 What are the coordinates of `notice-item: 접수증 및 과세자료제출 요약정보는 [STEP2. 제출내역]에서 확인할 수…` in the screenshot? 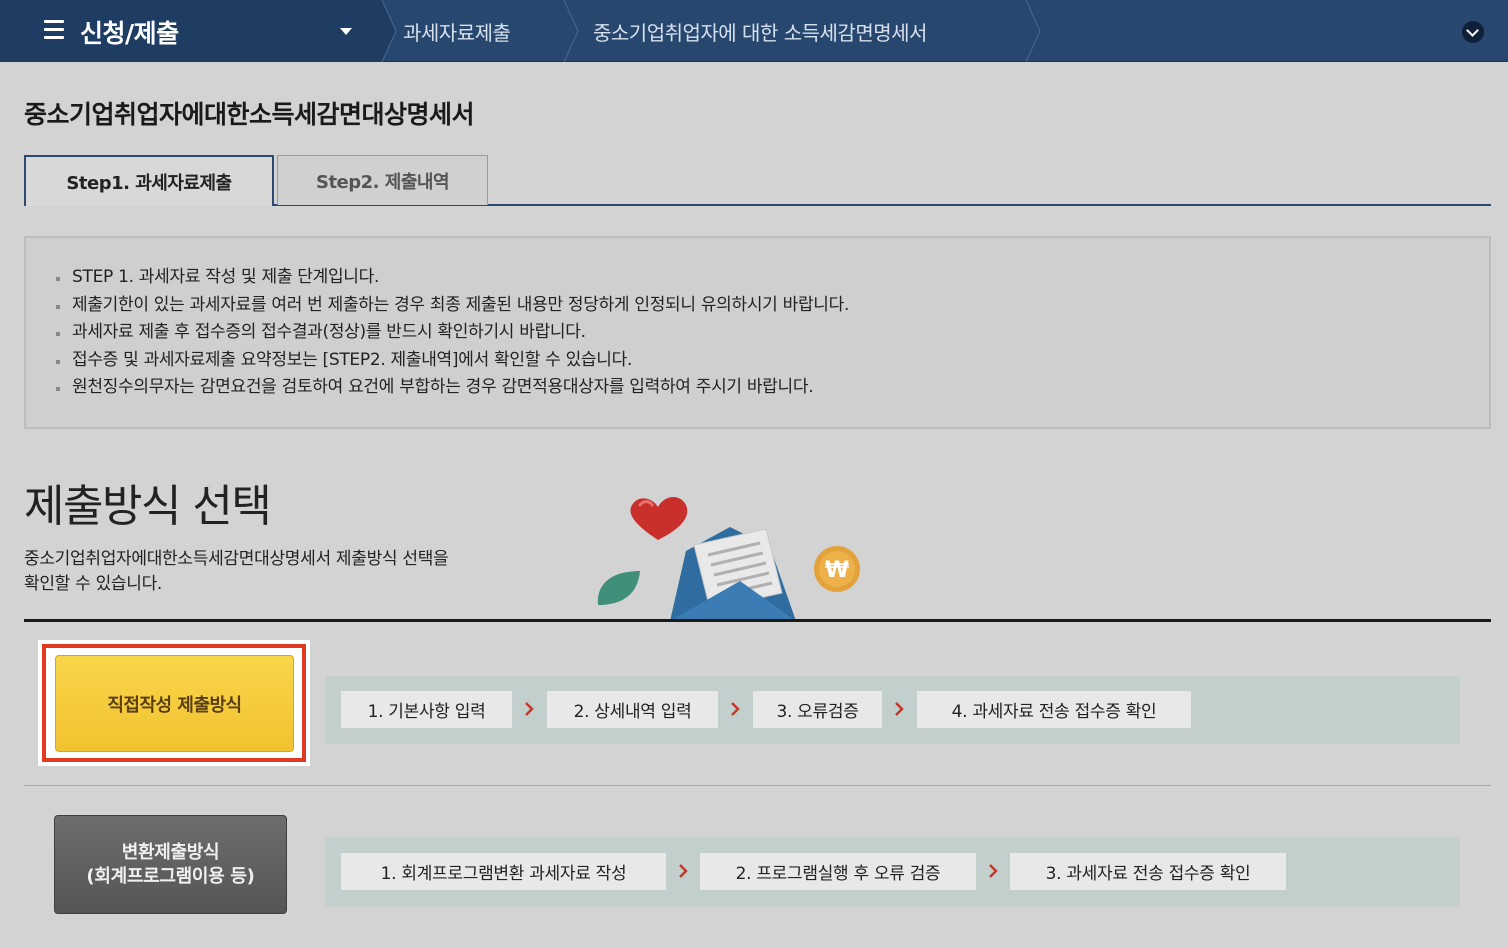 It's located at (772, 361).